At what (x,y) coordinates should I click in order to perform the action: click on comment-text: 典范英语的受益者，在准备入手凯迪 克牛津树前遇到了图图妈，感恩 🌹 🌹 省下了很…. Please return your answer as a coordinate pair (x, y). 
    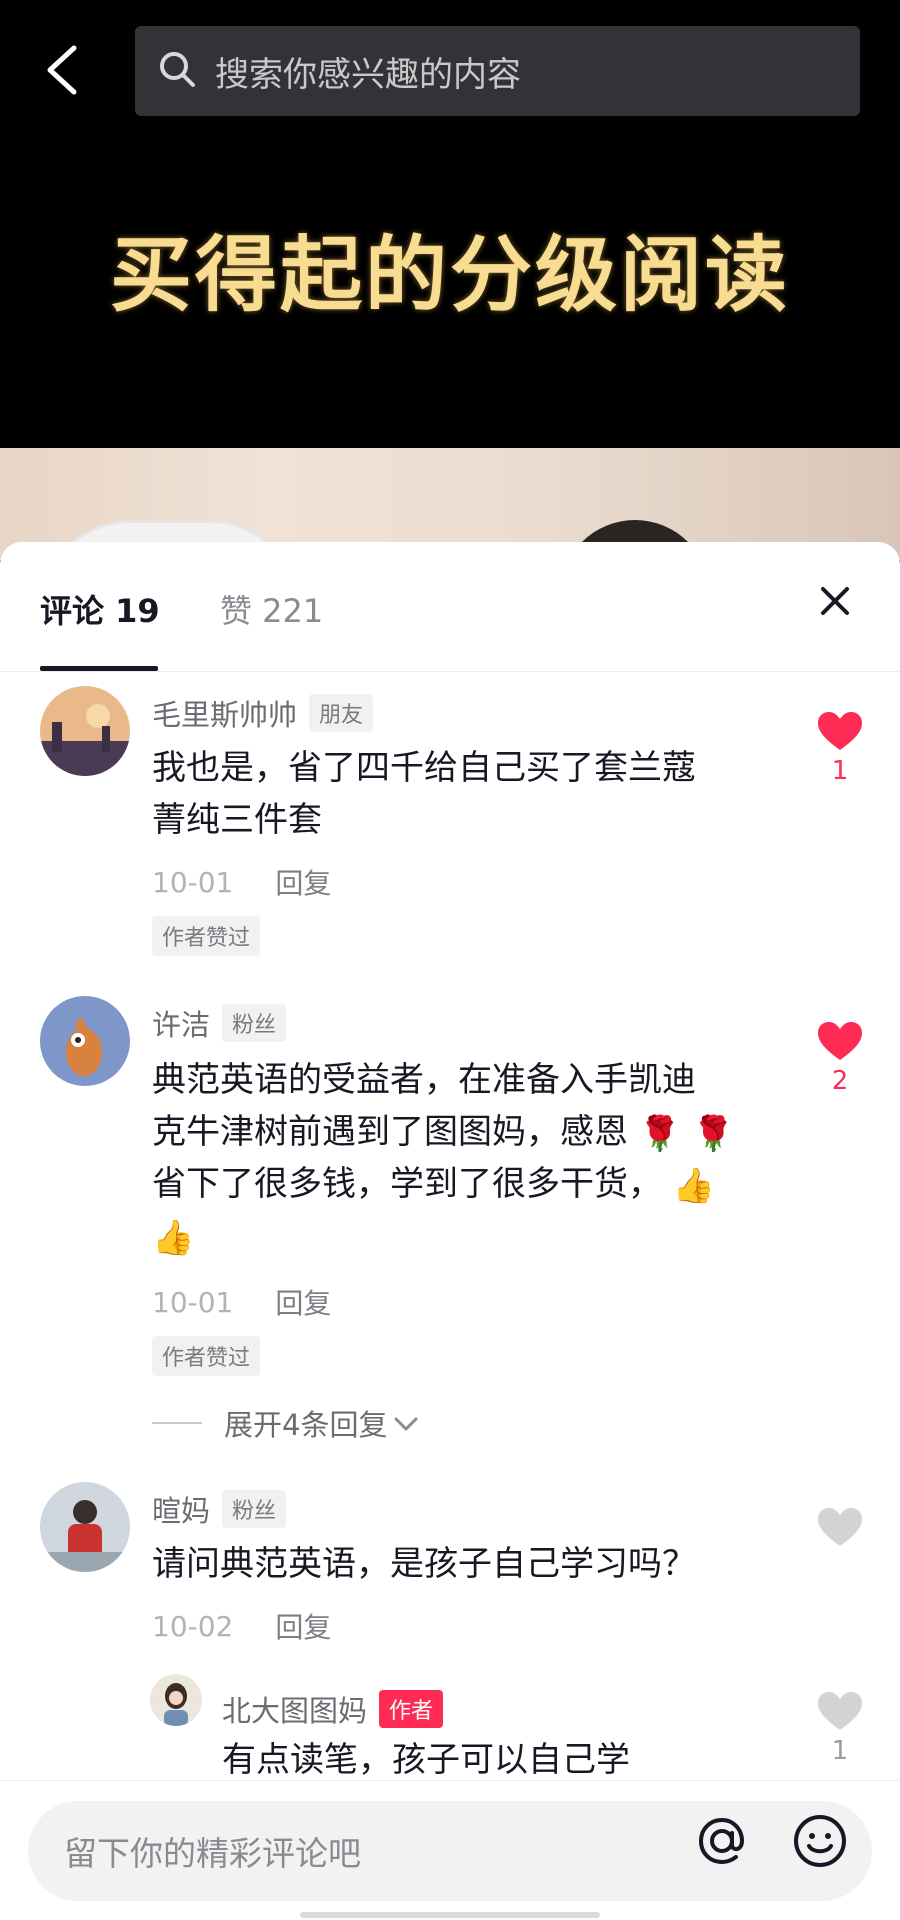
    Looking at the image, I should click on (462, 1158).